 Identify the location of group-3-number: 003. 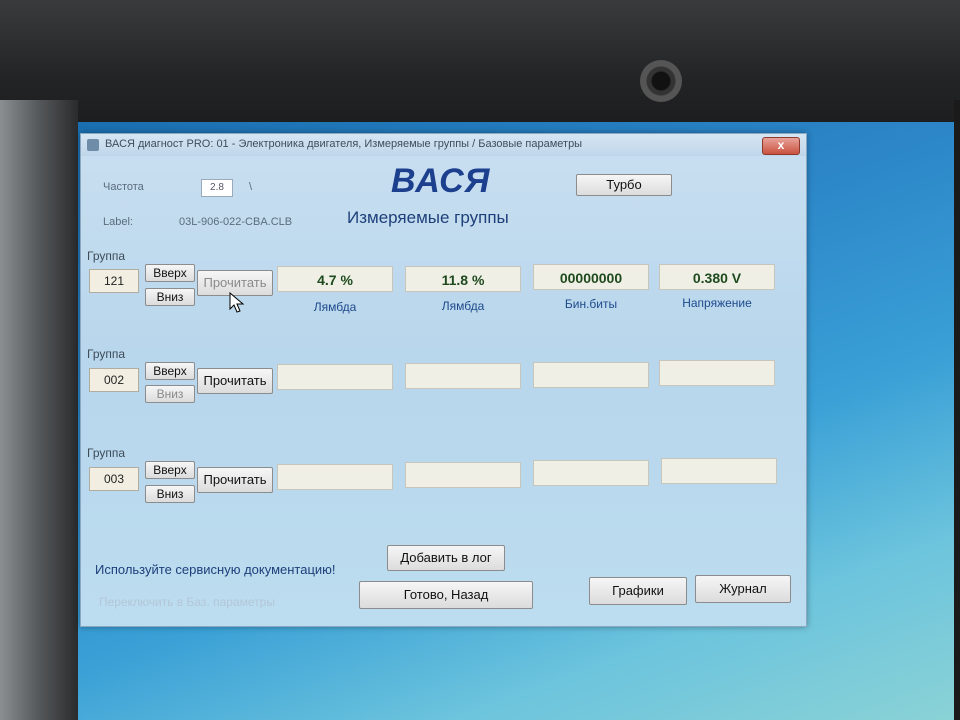
(114, 479).